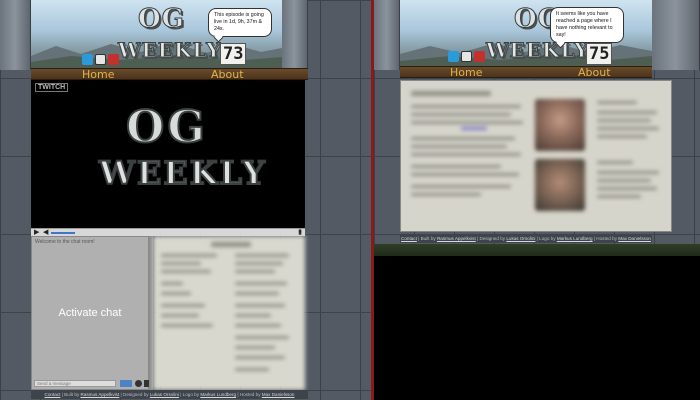 The width and height of the screenshot is (700, 400). What do you see at coordinates (233, 54) in the screenshot?
I see `episode-counter: 73` at bounding box center [233, 54].